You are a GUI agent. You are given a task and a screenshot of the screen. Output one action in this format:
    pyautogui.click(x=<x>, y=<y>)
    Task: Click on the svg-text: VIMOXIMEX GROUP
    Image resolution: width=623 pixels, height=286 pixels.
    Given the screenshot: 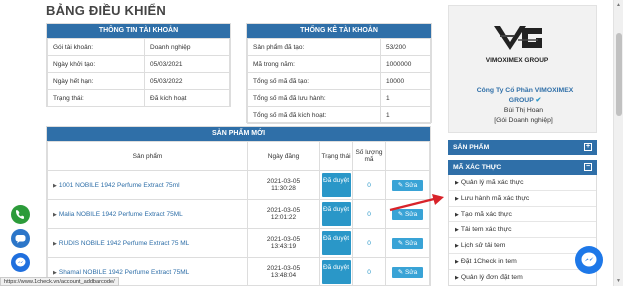 What is the action you would take?
    pyautogui.click(x=517, y=60)
    